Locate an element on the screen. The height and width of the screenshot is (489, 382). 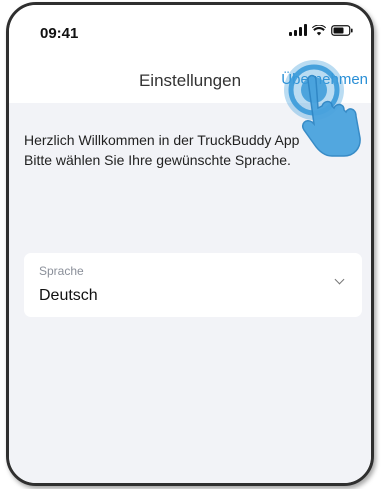
status-bar: 09:41 is located at coordinates (190, 28).